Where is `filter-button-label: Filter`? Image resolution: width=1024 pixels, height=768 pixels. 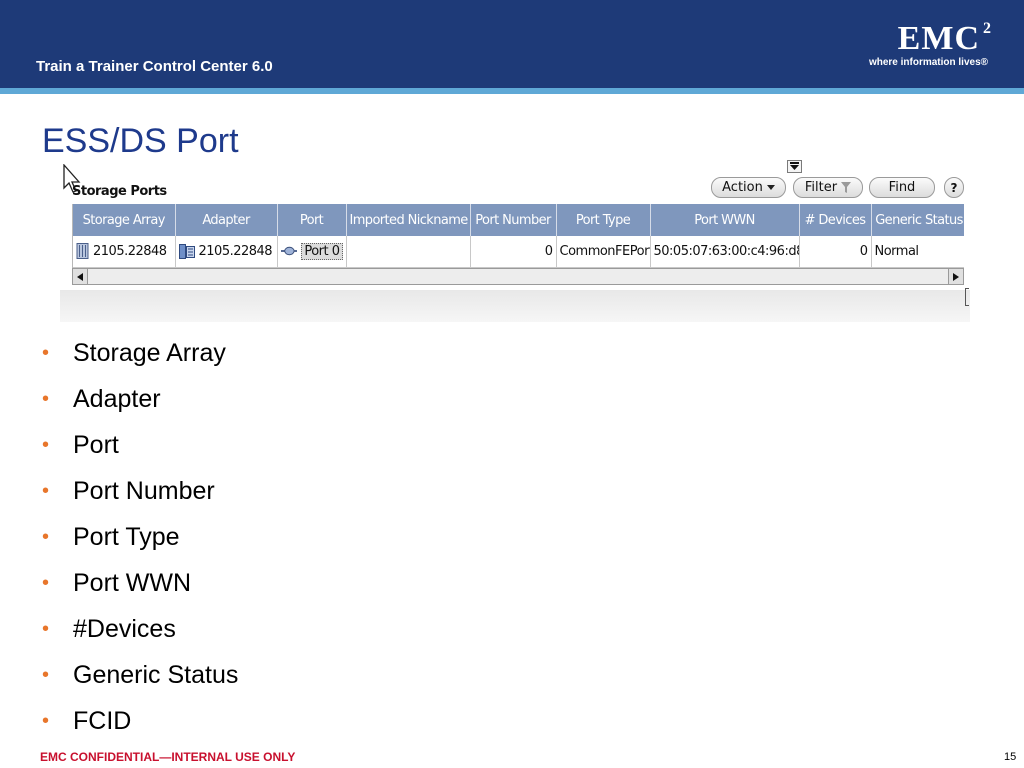
filter-button-label: Filter is located at coordinates (821, 187).